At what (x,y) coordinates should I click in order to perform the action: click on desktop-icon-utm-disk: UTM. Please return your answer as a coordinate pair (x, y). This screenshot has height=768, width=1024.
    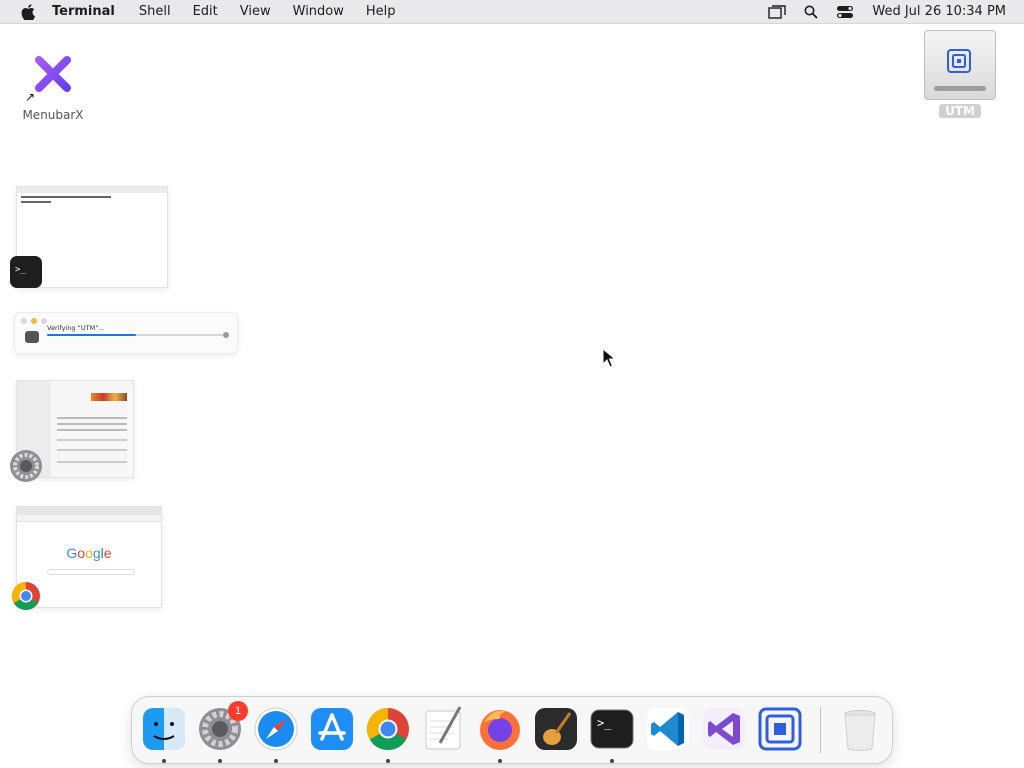
    Looking at the image, I should click on (960, 74).